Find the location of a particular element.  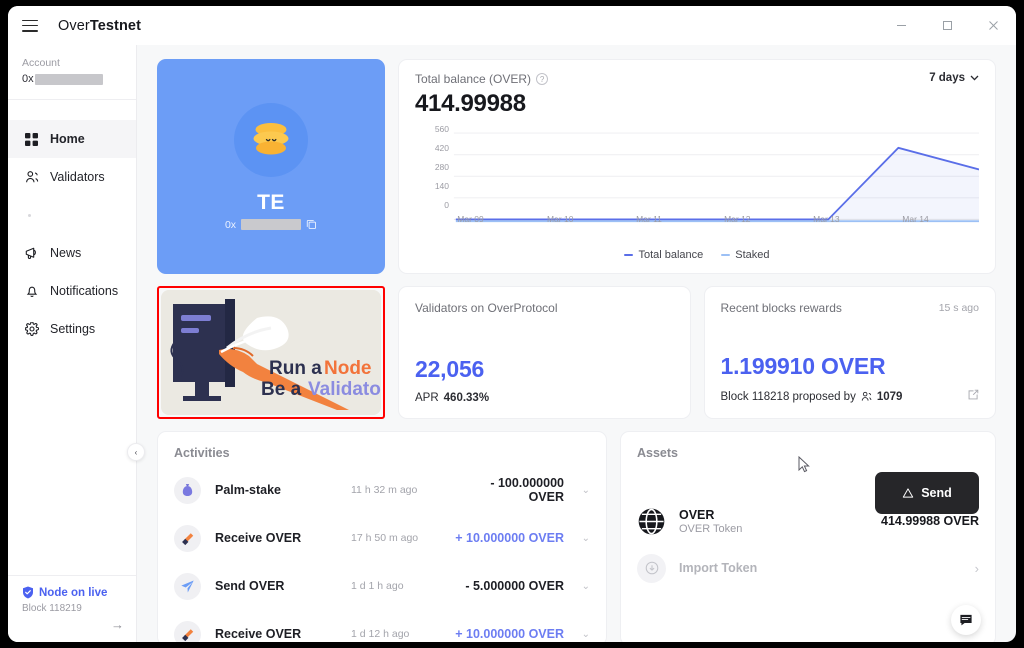

sidebar-item-settings: Settings is located at coordinates (72, 329).